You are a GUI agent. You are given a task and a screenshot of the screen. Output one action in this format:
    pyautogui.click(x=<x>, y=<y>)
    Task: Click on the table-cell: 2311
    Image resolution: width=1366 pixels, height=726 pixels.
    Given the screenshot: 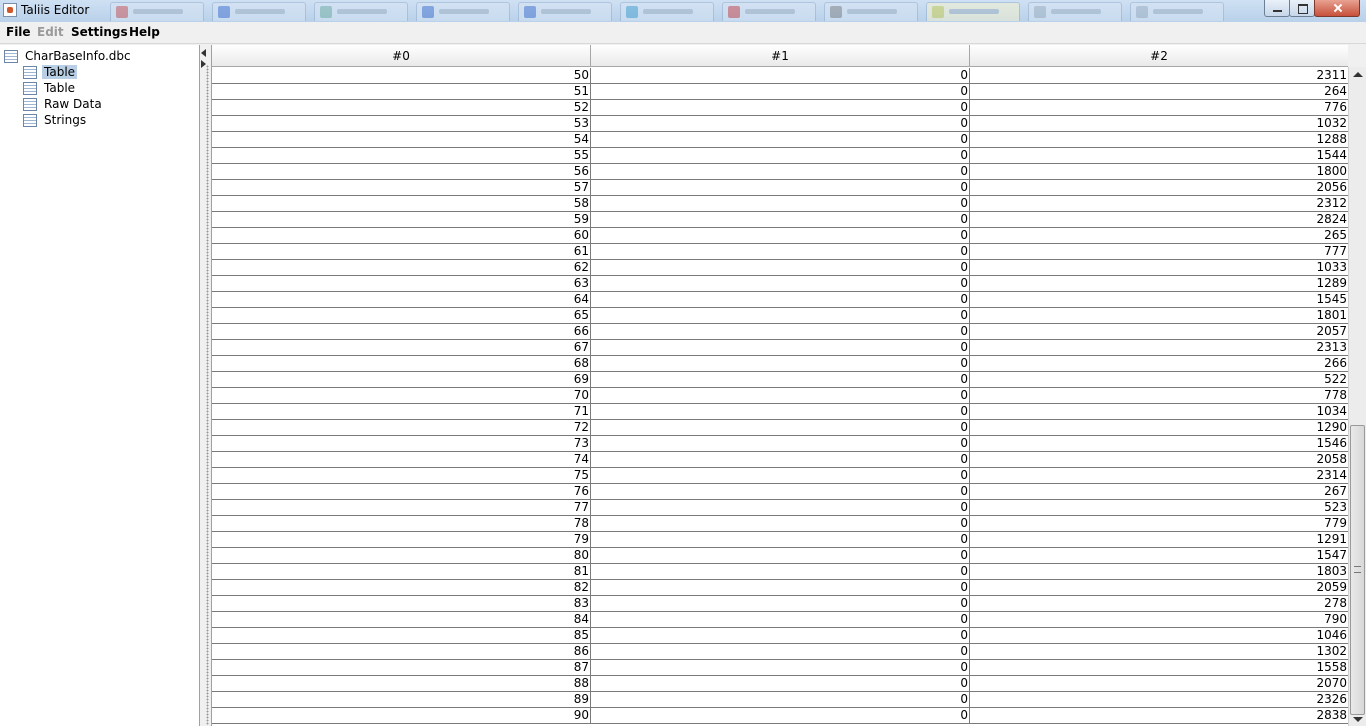 What is the action you would take?
    pyautogui.click(x=1159, y=76)
    